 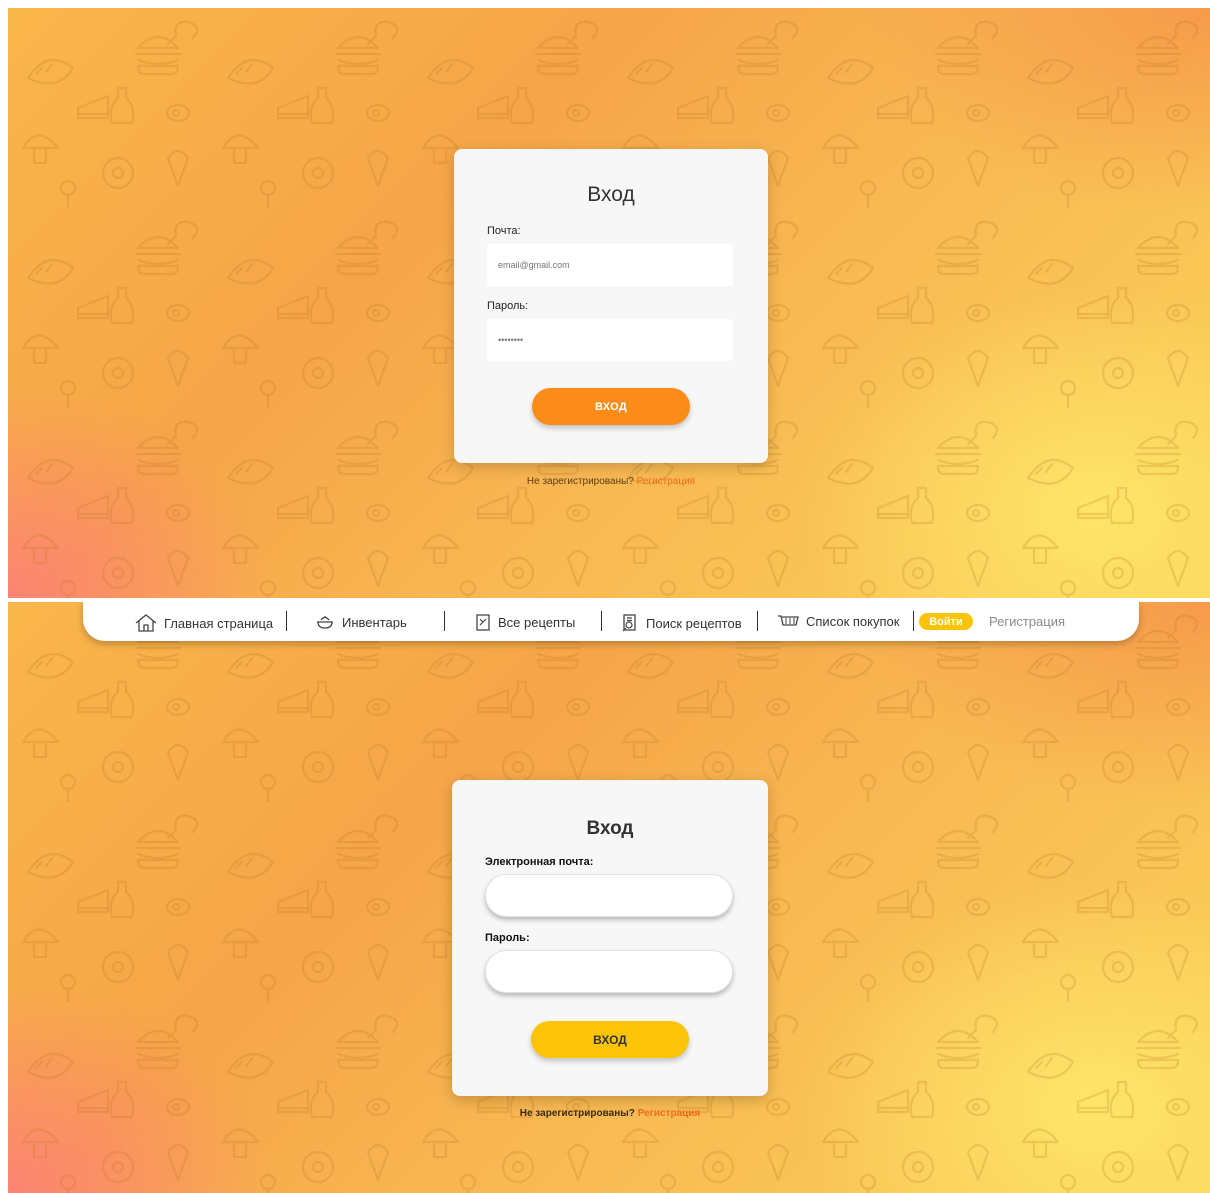 What do you see at coordinates (146, 623) in the screenshot?
I see `home-icon` at bounding box center [146, 623].